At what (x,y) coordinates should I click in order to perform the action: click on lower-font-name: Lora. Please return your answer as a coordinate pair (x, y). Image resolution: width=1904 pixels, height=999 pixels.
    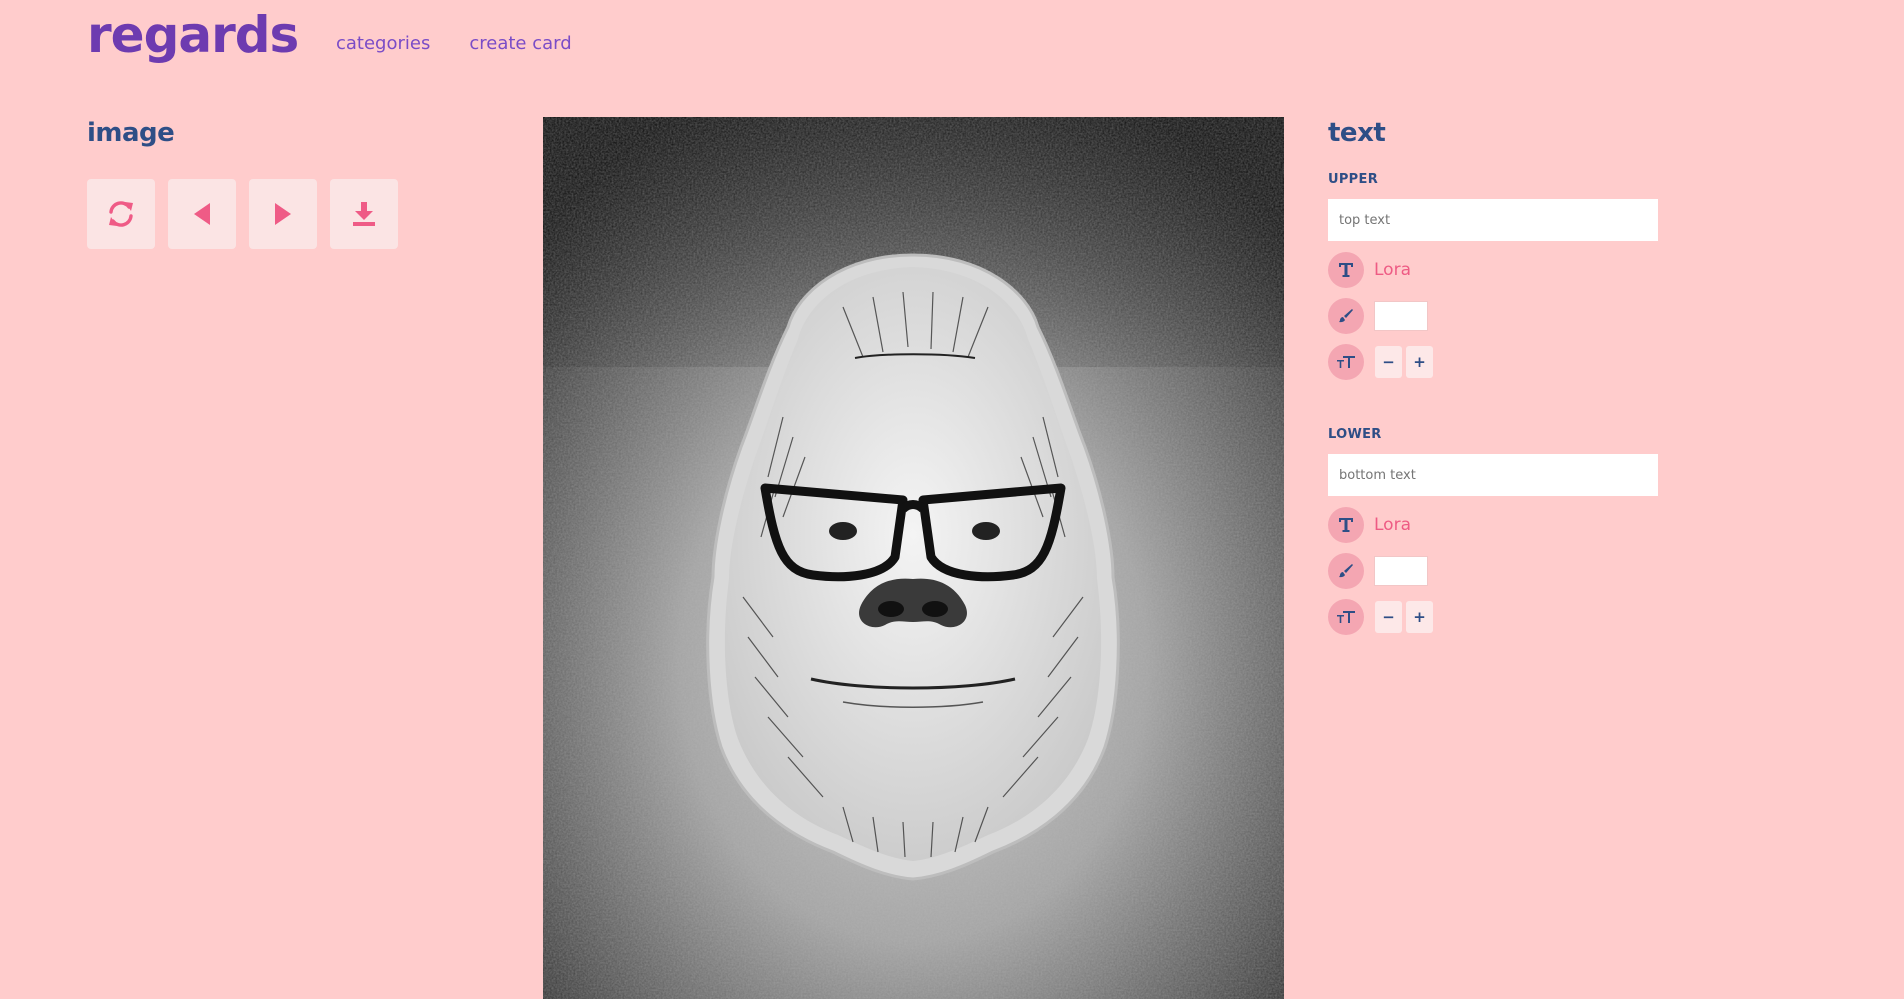
    Looking at the image, I should click on (1392, 525).